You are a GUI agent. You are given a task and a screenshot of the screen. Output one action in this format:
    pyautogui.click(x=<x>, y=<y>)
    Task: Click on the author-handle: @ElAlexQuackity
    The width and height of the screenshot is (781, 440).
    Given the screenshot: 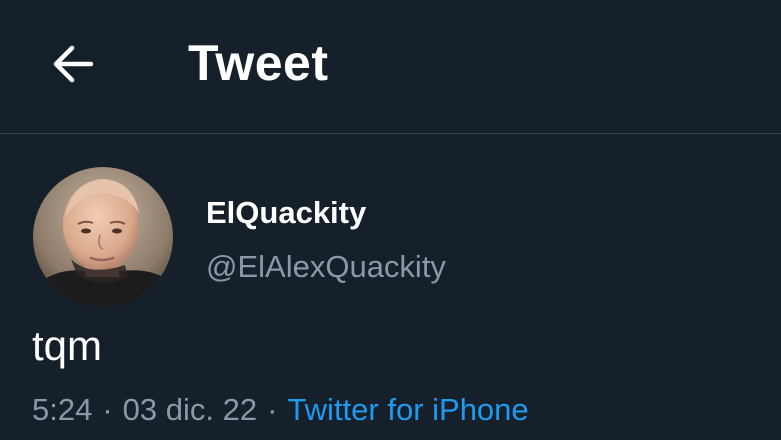 What is the action you would take?
    pyautogui.click(x=326, y=267)
    